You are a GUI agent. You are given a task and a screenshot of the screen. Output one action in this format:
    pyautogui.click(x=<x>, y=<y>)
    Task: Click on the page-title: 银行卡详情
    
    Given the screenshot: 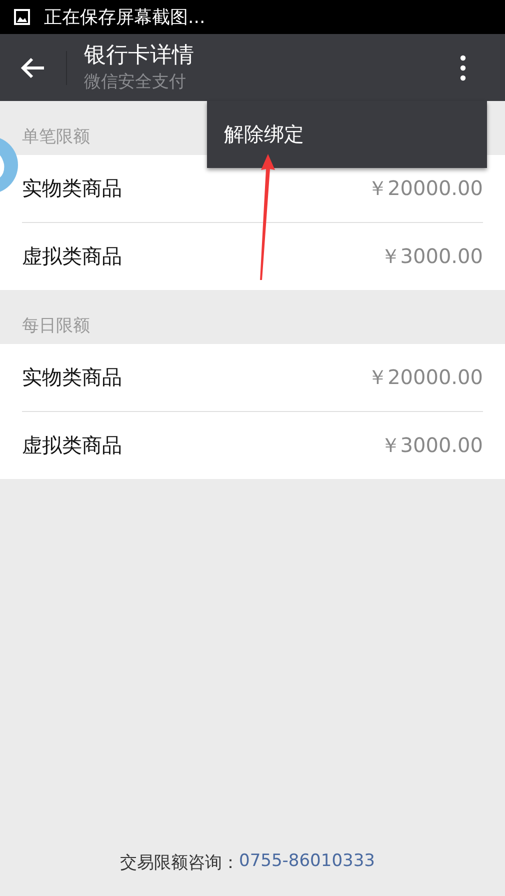 What is the action you would take?
    pyautogui.click(x=139, y=56)
    